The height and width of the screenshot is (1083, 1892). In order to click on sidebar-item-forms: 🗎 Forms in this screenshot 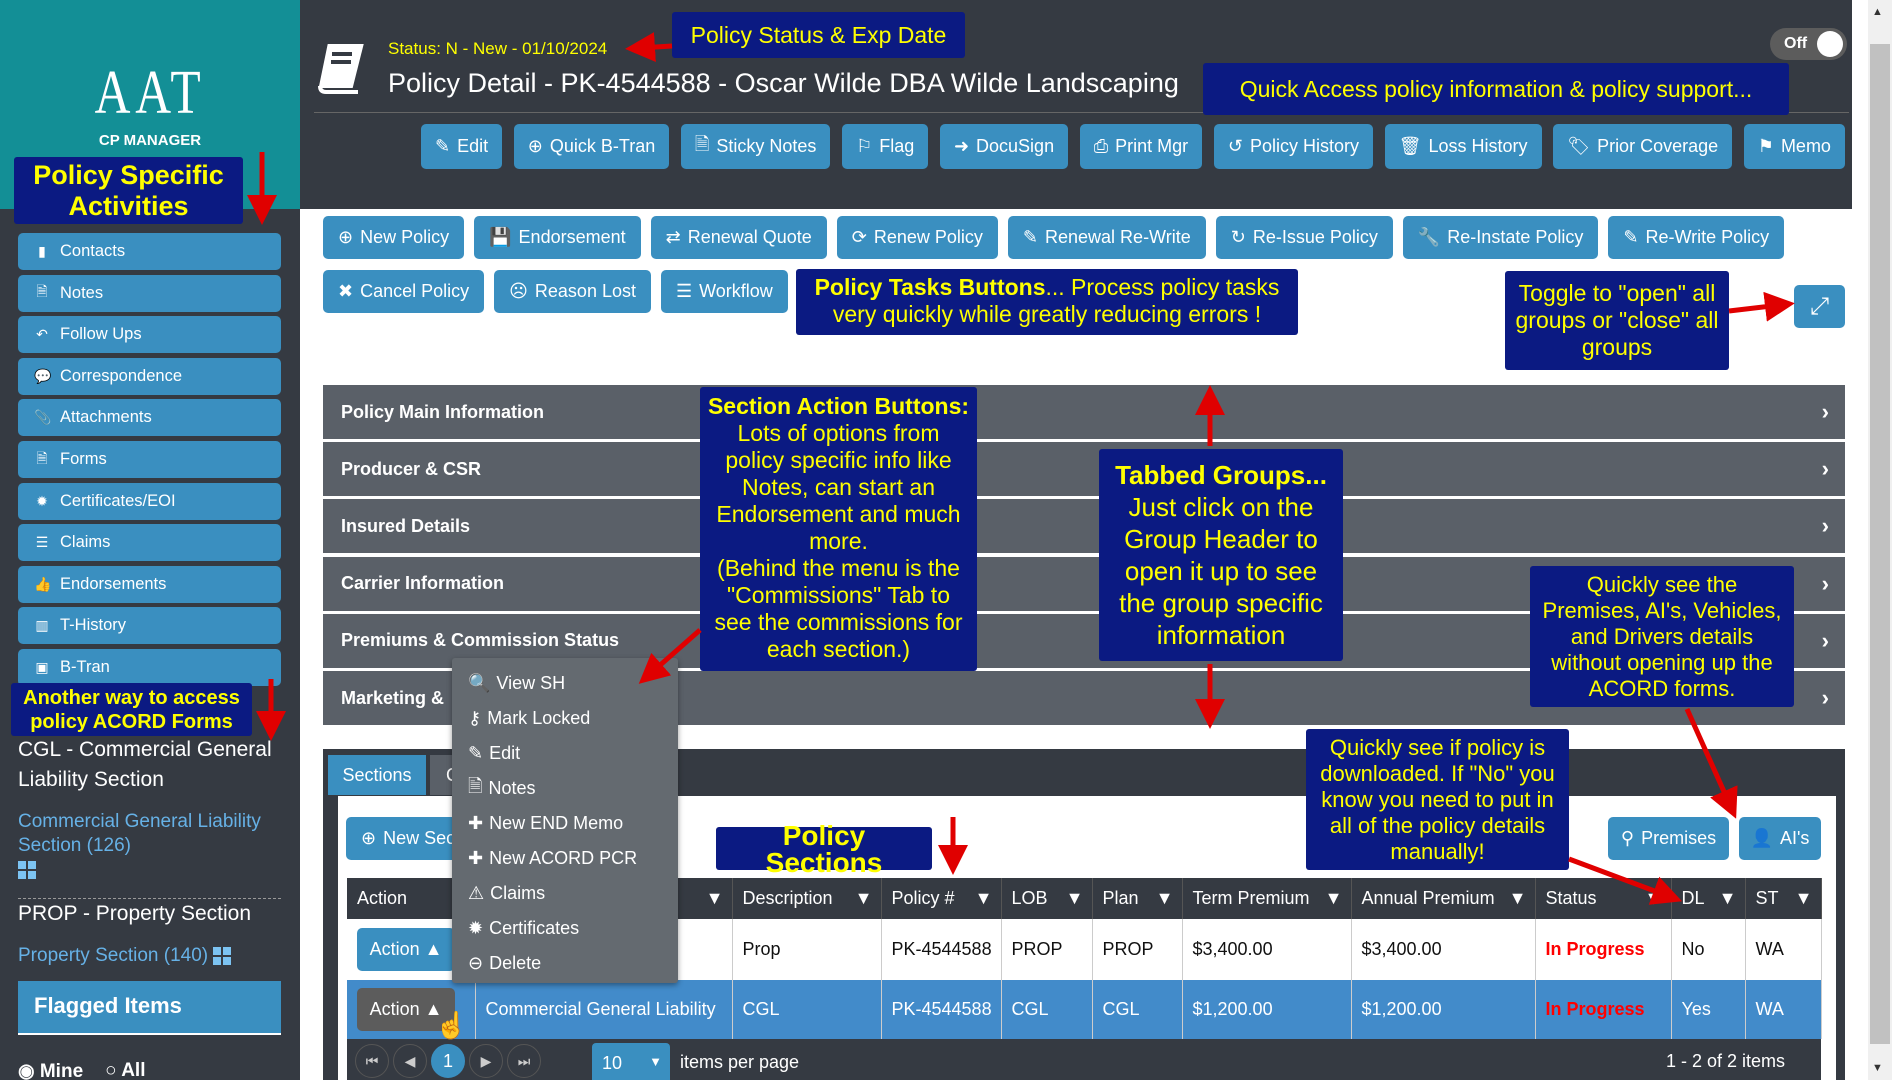, I will do `click(149, 459)`.